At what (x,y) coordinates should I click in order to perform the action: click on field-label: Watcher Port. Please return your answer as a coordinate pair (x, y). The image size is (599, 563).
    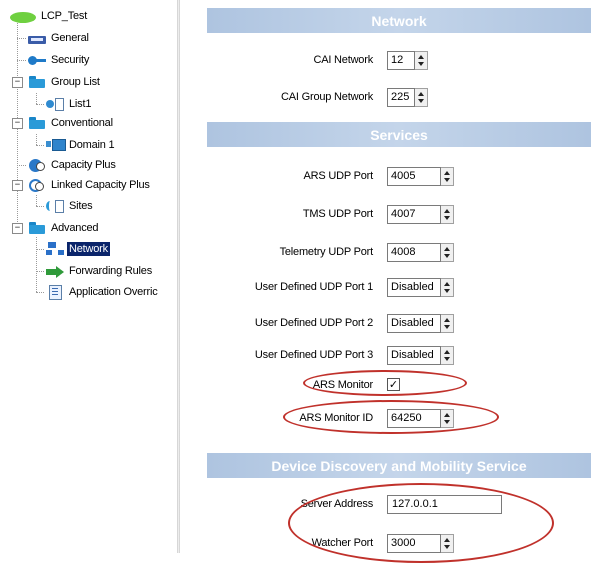
    Looking at the image, I should click on (342, 543).